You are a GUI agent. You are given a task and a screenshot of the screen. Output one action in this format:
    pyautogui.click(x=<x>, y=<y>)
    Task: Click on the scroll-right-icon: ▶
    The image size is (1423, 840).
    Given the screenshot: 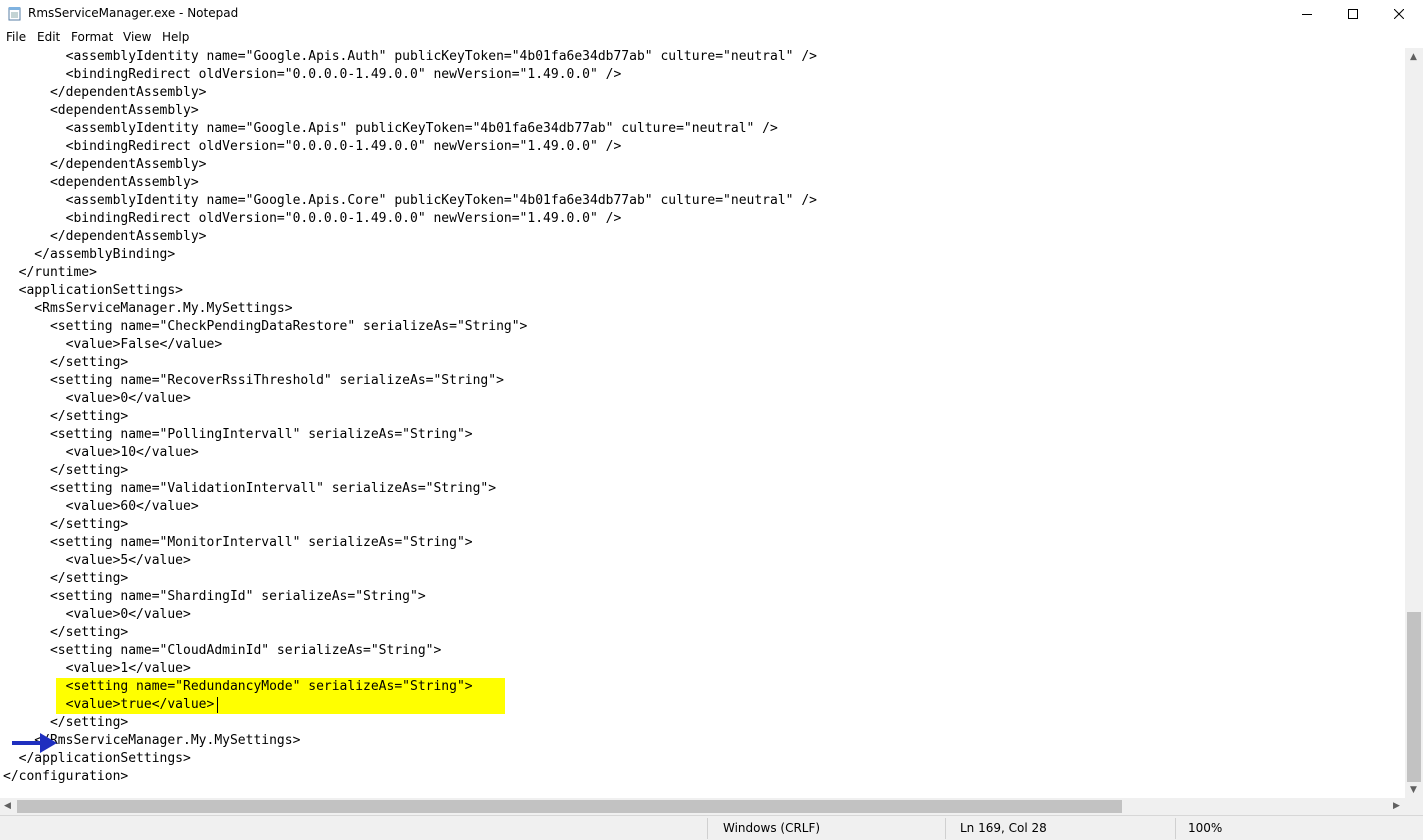 What is the action you would take?
    pyautogui.click(x=1396, y=806)
    